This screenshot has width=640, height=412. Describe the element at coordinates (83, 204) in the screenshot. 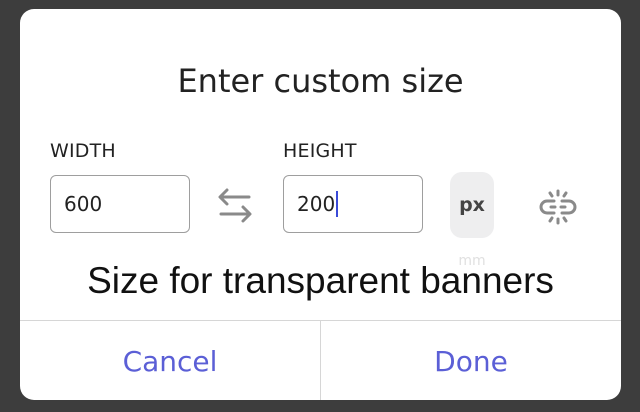

I see `width-value: 600` at that location.